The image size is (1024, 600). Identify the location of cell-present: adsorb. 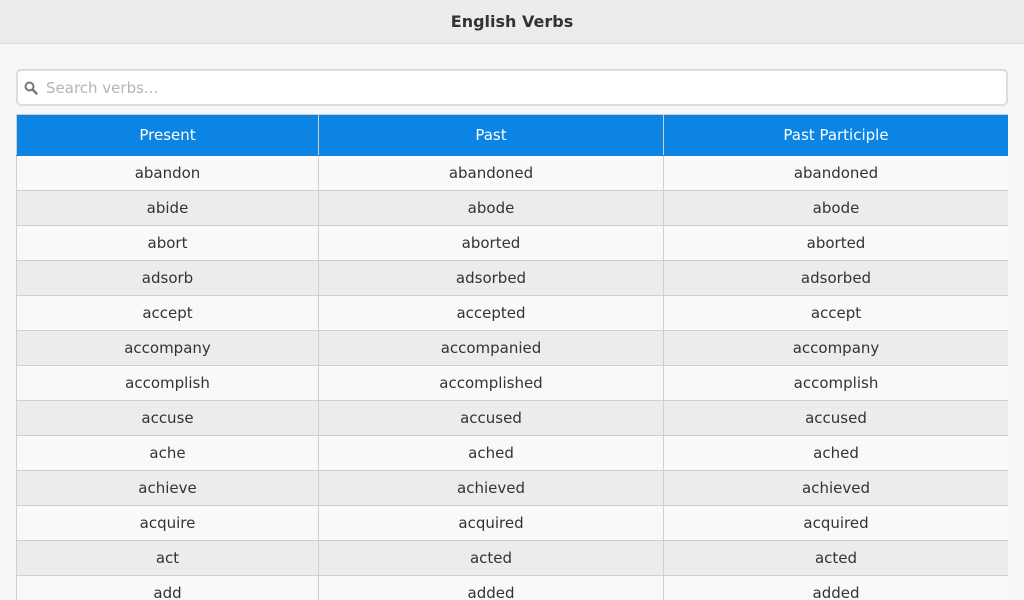
(167, 278).